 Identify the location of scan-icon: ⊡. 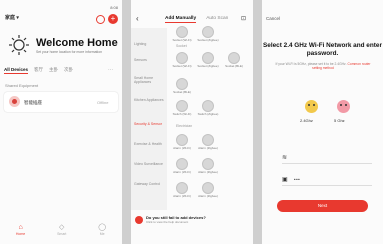
(243, 18).